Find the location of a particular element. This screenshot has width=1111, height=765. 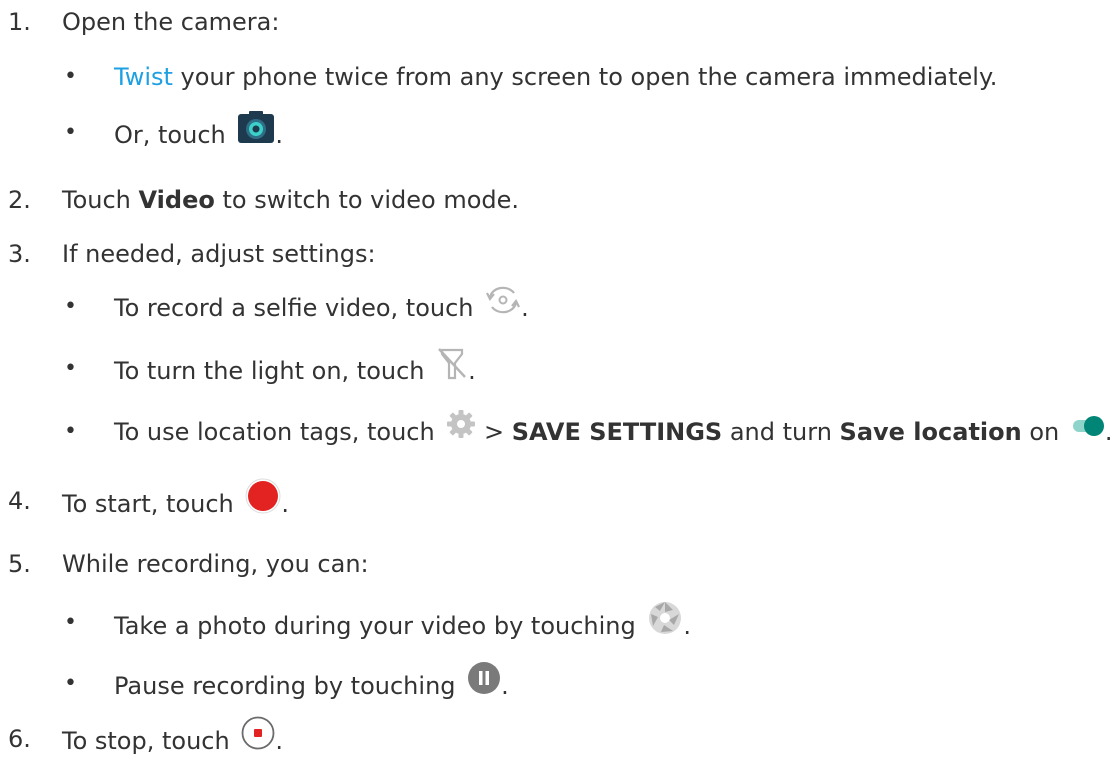

save-settings-label: SAVE SETTINGS is located at coordinates (617, 432).